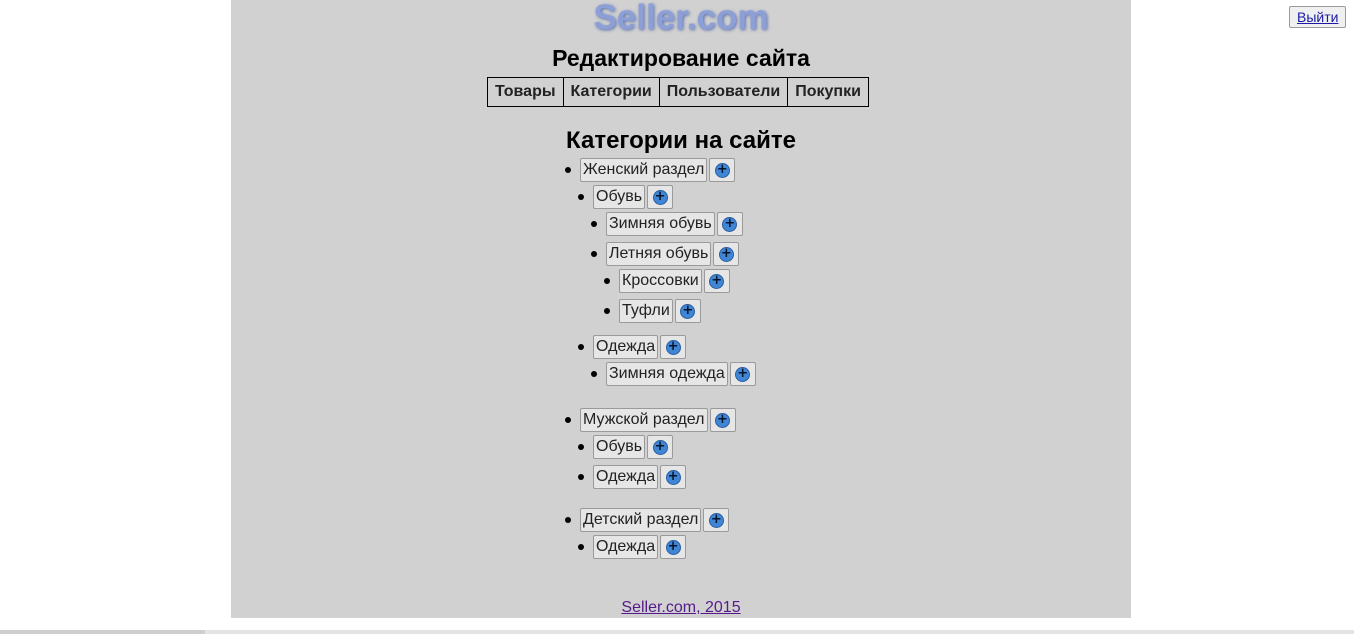 The height and width of the screenshot is (634, 1354). I want to click on category-button: Детский раздел, so click(641, 520).